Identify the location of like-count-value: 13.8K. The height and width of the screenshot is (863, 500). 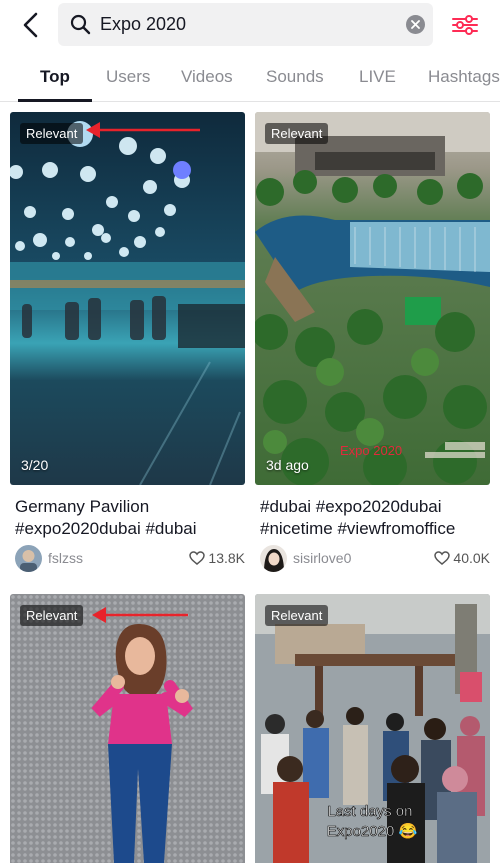
(226, 558).